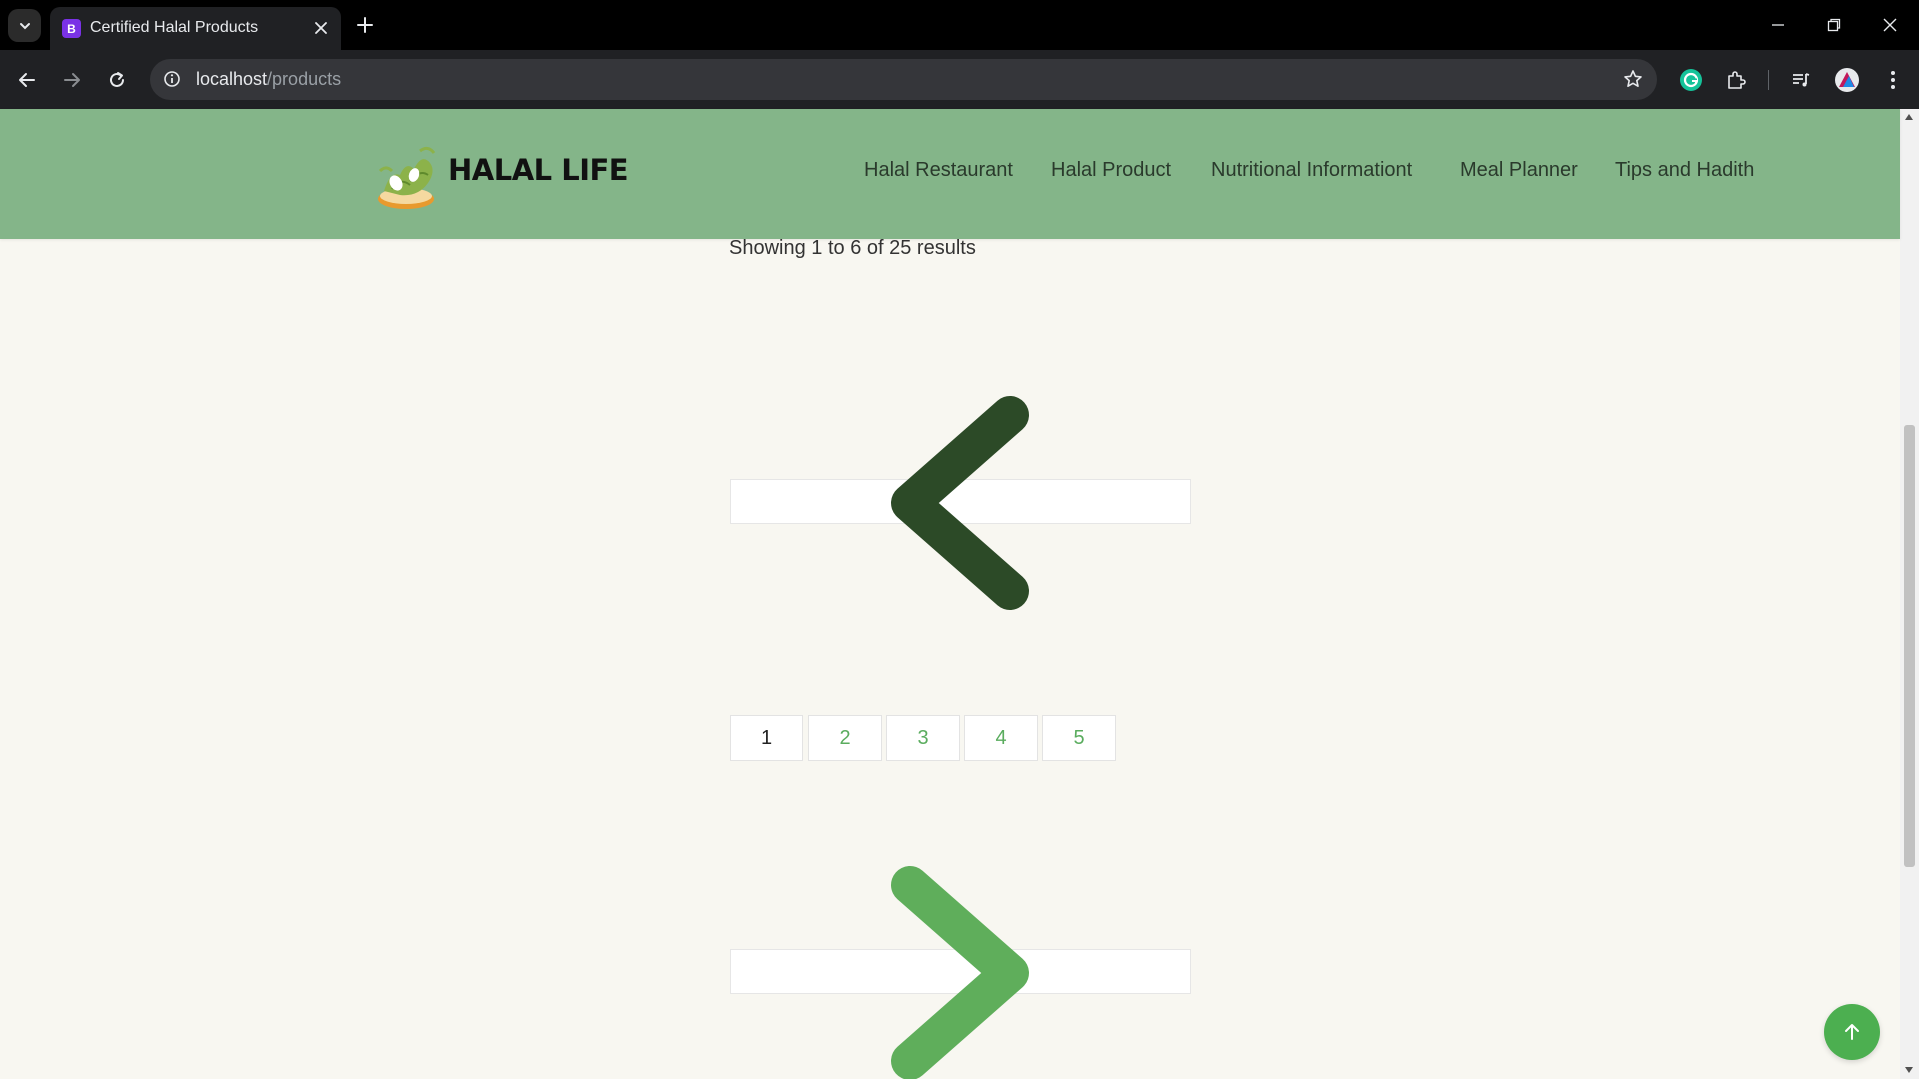  I want to click on tab-close-button, so click(321, 28).